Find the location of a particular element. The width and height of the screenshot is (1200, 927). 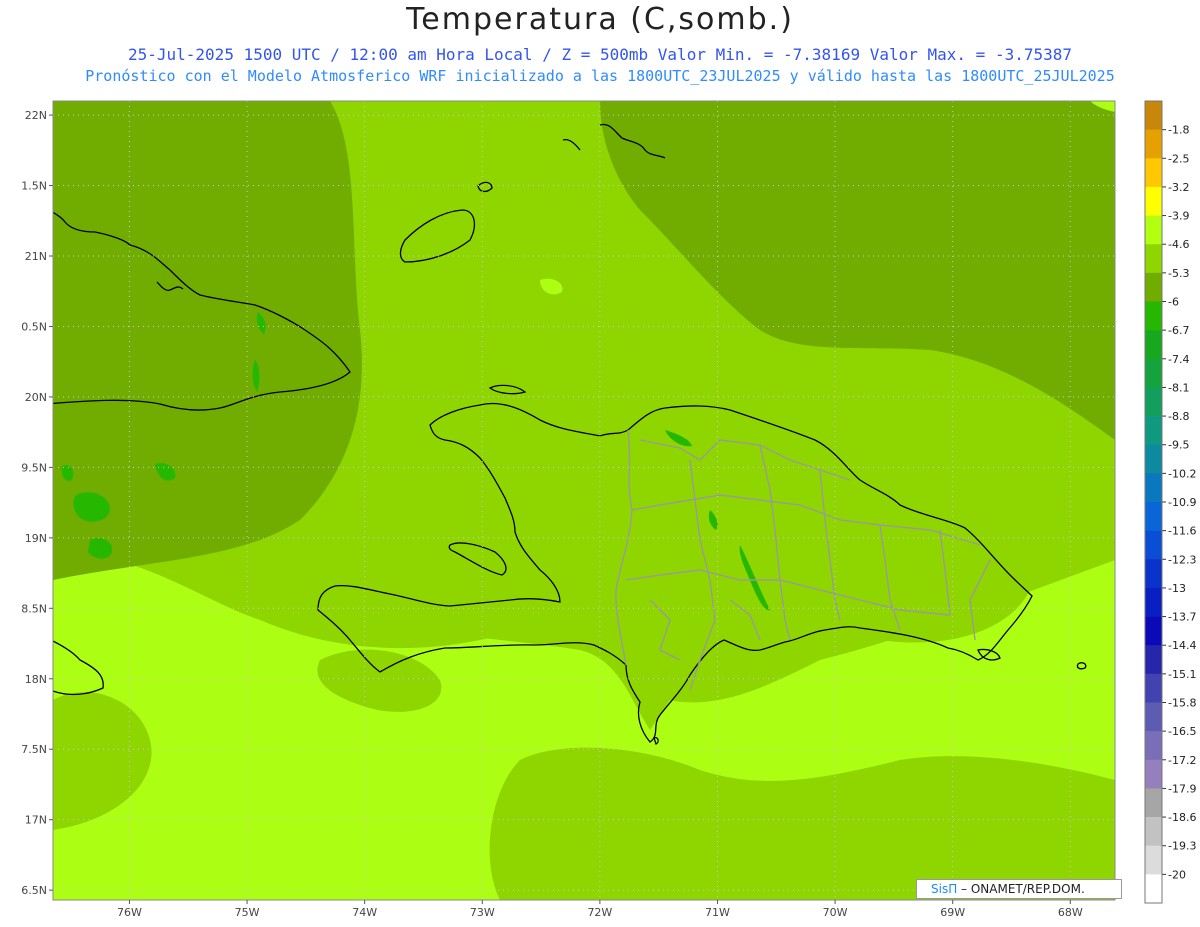

colorbar-label: -7.4 is located at coordinates (1178, 359).